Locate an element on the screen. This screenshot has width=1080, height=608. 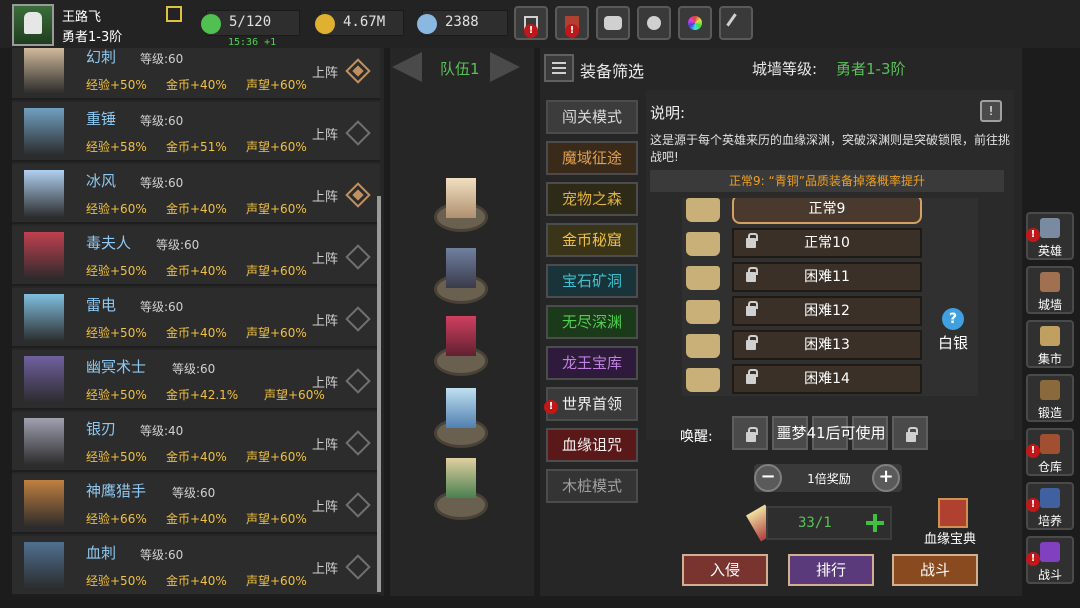
mode-button: 血缘诅咒 is located at coordinates (592, 445).